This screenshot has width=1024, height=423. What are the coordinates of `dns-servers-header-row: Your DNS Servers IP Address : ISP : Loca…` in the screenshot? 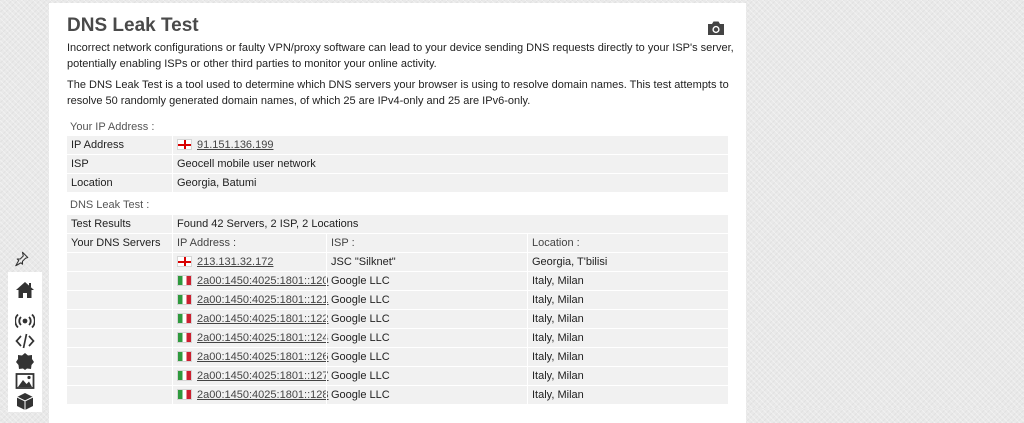 It's located at (397, 243).